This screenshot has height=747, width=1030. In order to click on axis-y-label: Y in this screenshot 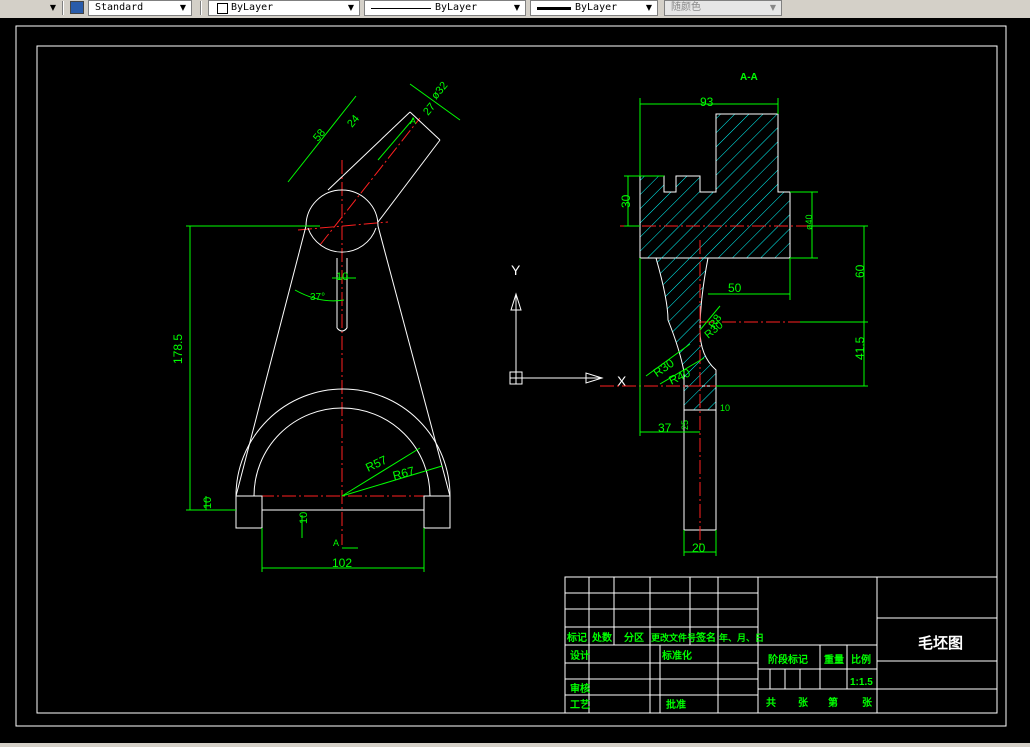, I will do `click(516, 270)`.